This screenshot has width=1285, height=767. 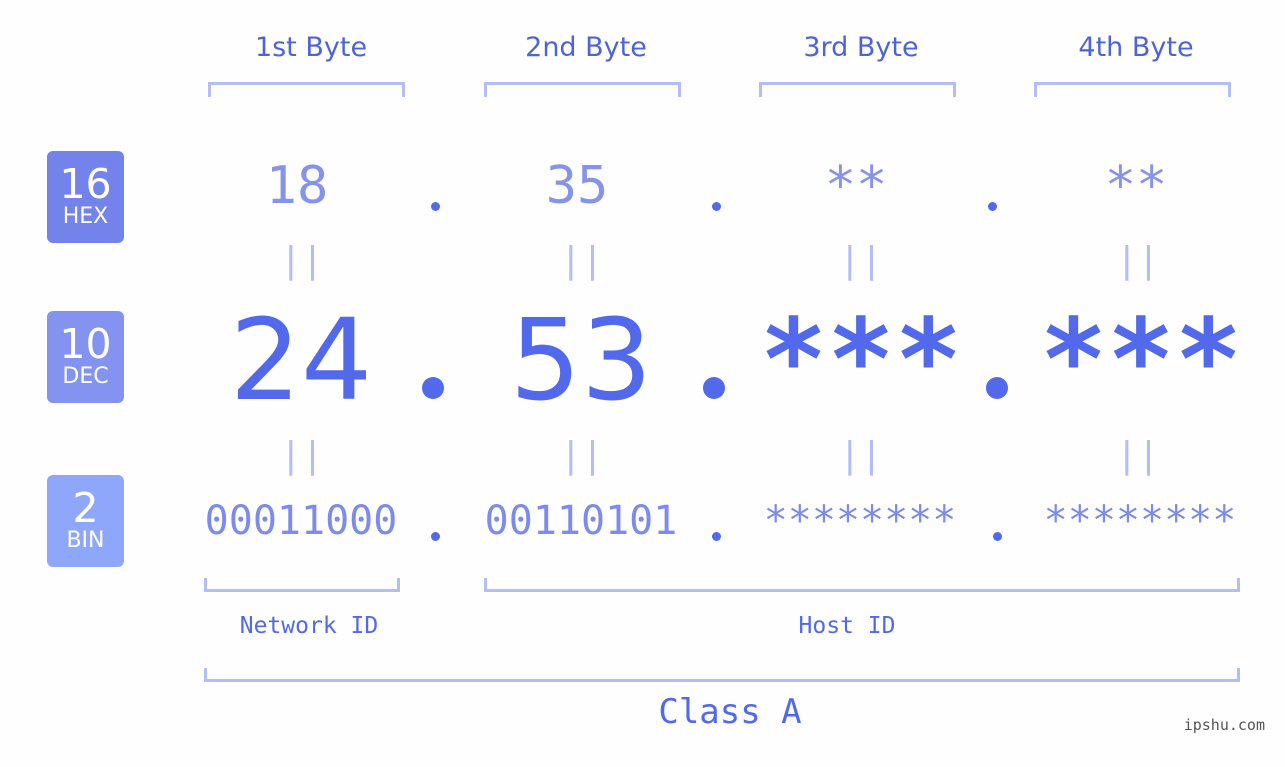 What do you see at coordinates (861, 361) in the screenshot?
I see `dec-value-3: ***` at bounding box center [861, 361].